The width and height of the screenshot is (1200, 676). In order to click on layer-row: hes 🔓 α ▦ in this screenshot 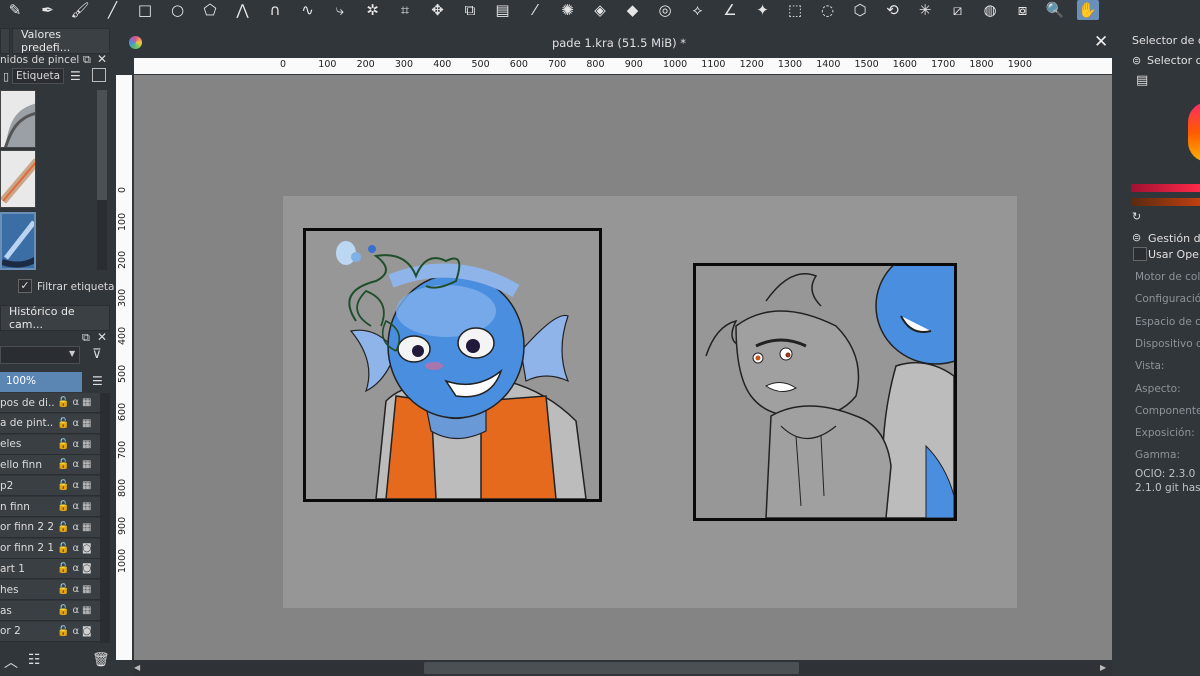, I will do `click(50, 590)`.